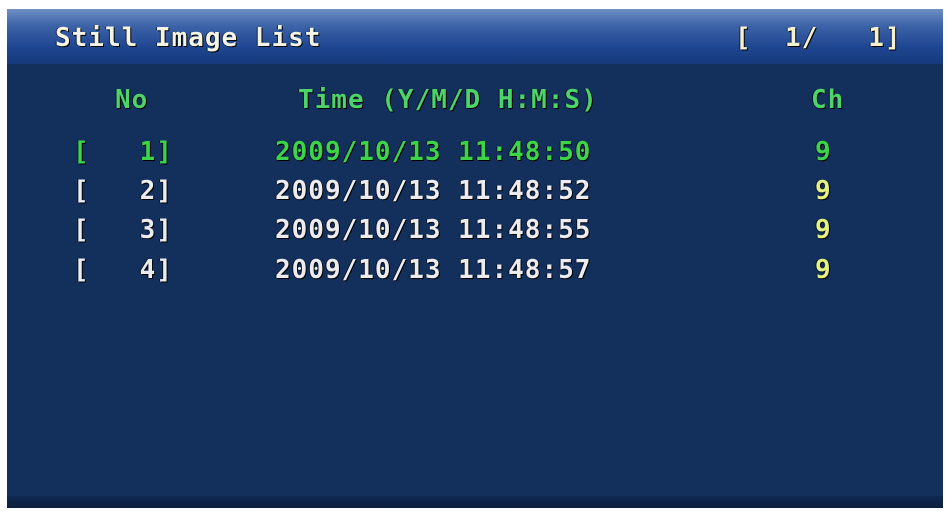  I want to click on page-title: Still Image List, so click(188, 38).